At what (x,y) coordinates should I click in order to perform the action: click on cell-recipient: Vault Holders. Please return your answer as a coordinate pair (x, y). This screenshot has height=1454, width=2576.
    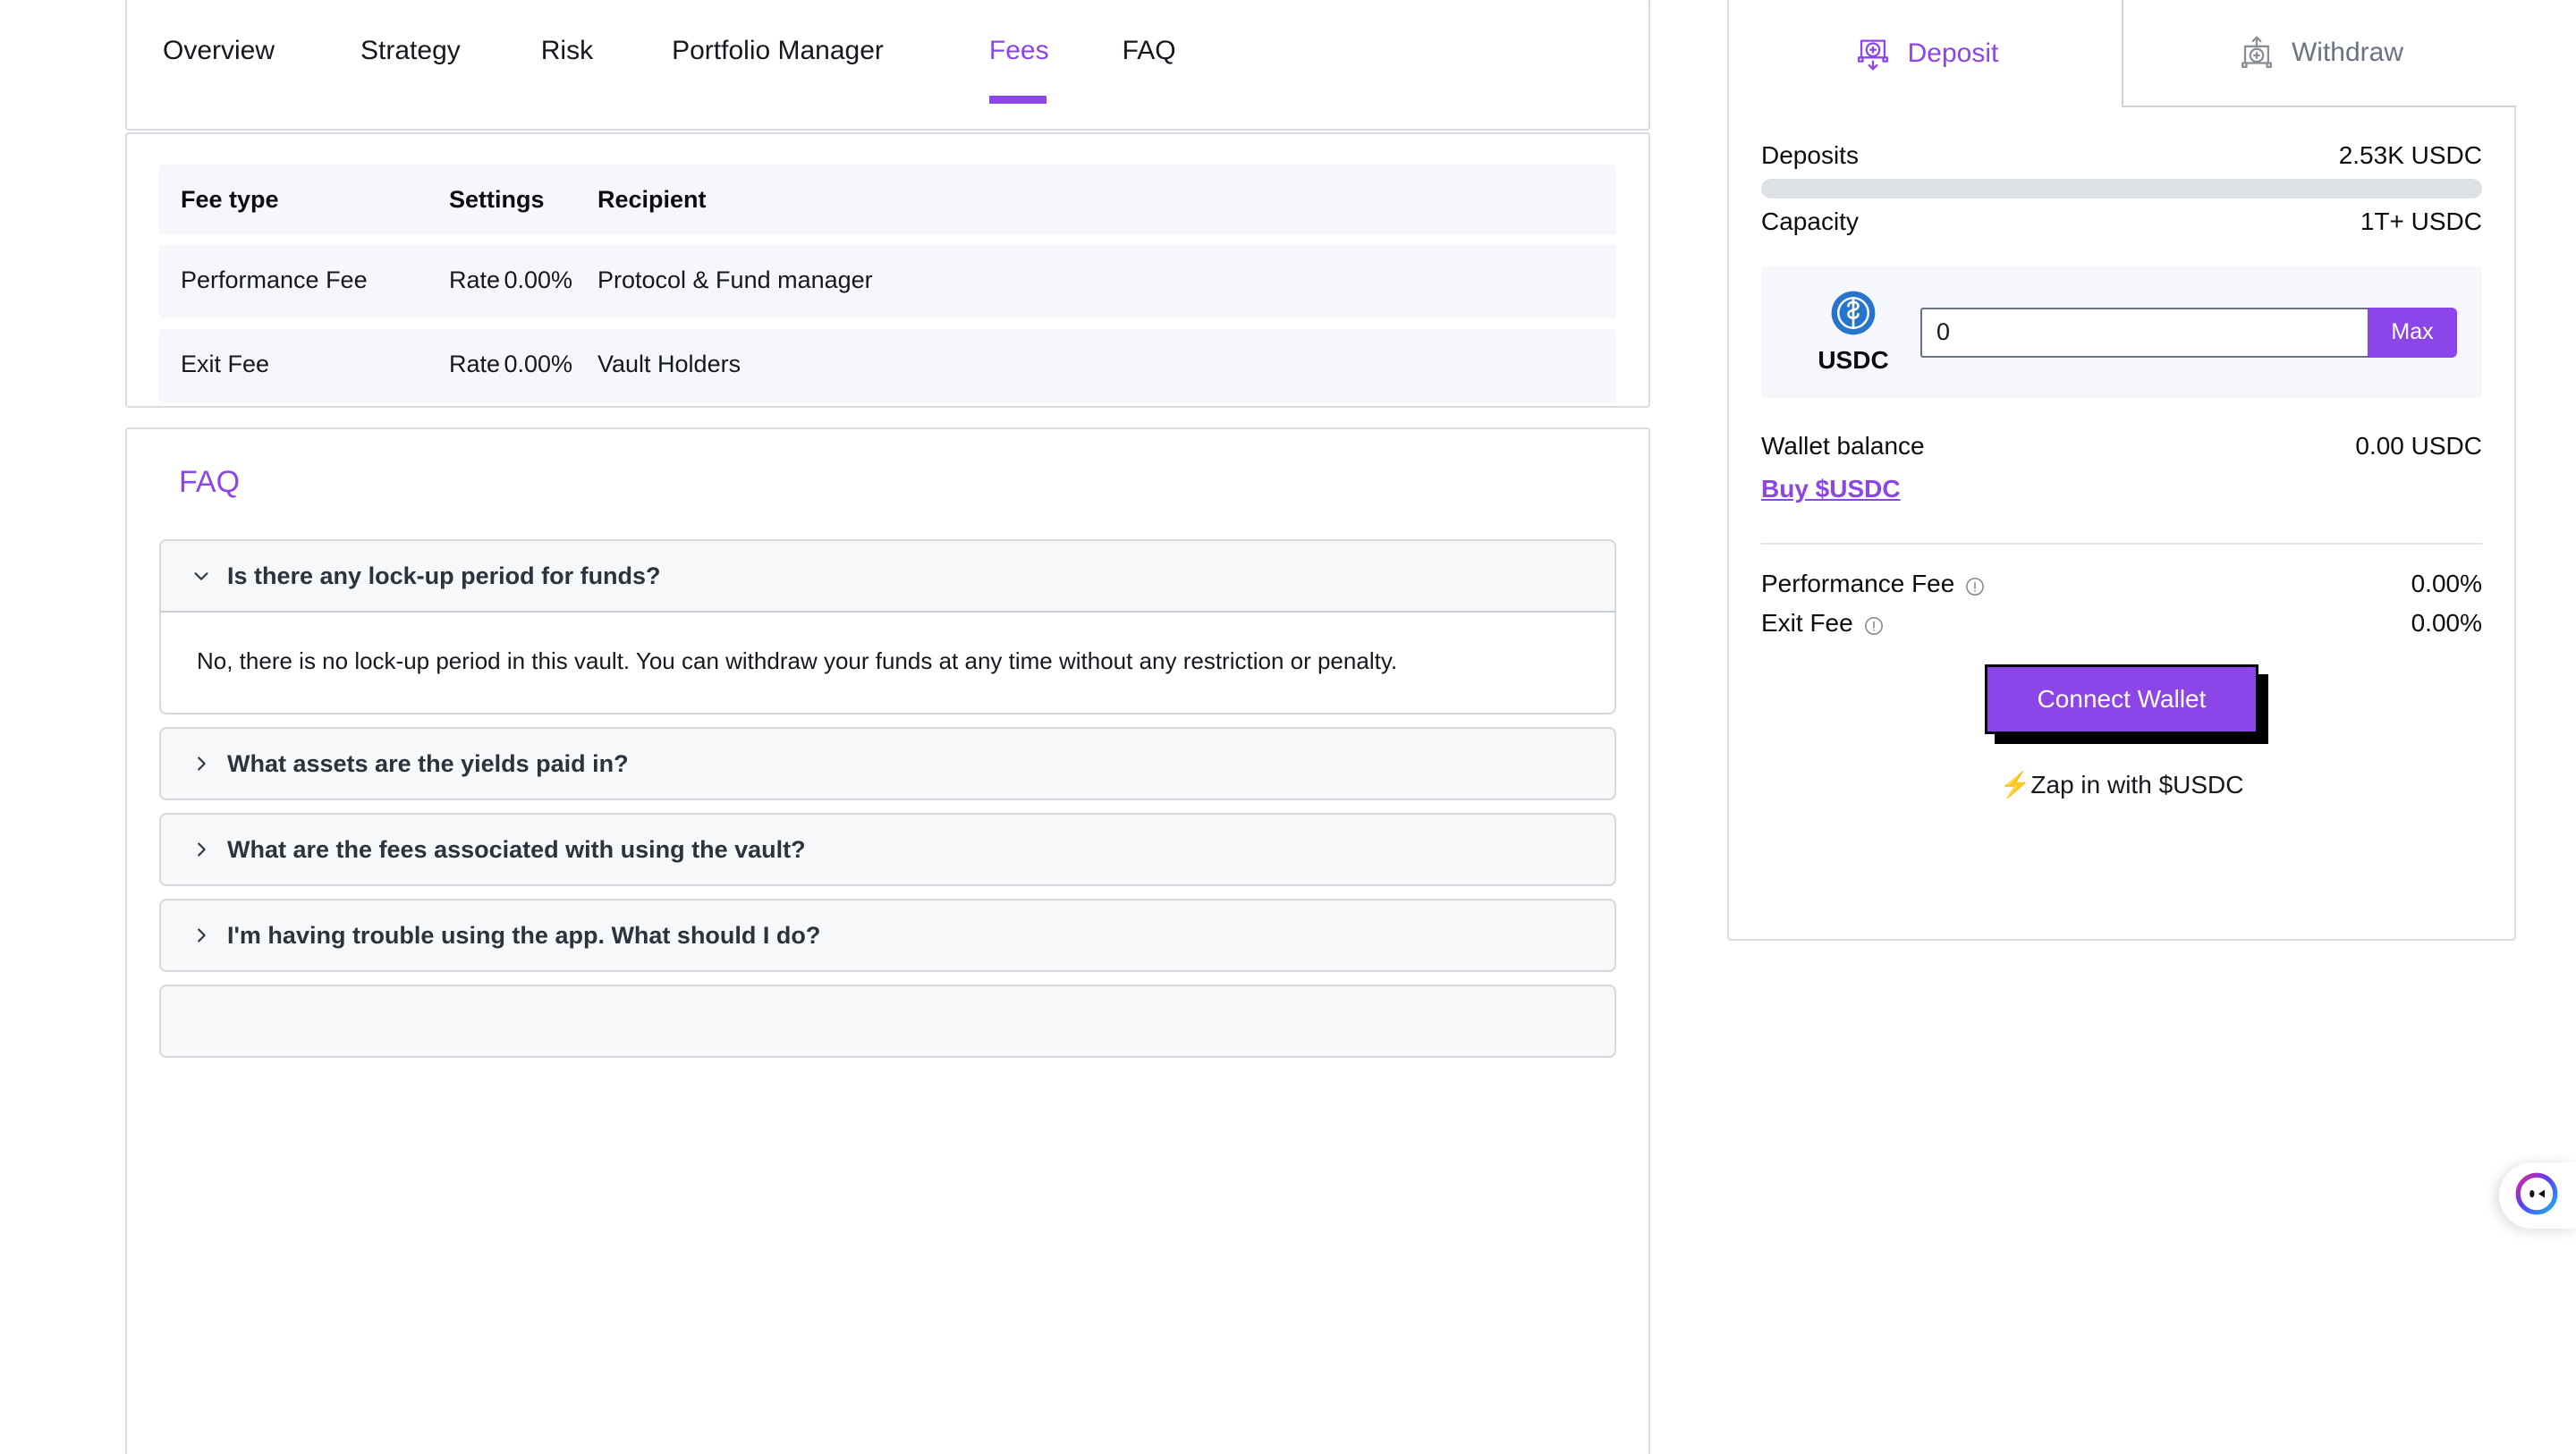
    Looking at the image, I should click on (669, 364).